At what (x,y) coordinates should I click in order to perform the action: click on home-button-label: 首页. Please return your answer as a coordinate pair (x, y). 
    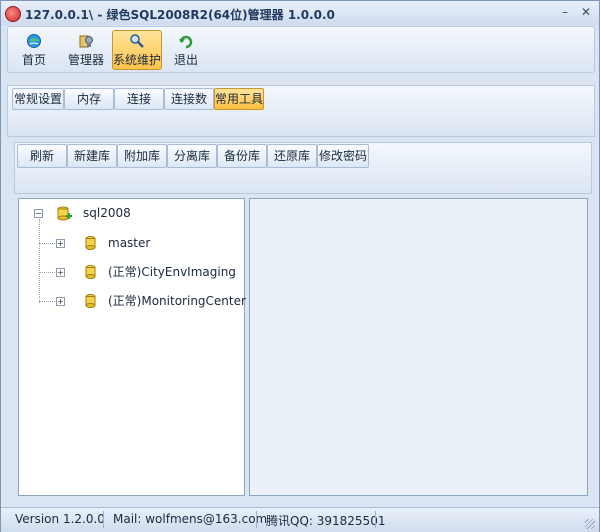
    Looking at the image, I should click on (33, 60).